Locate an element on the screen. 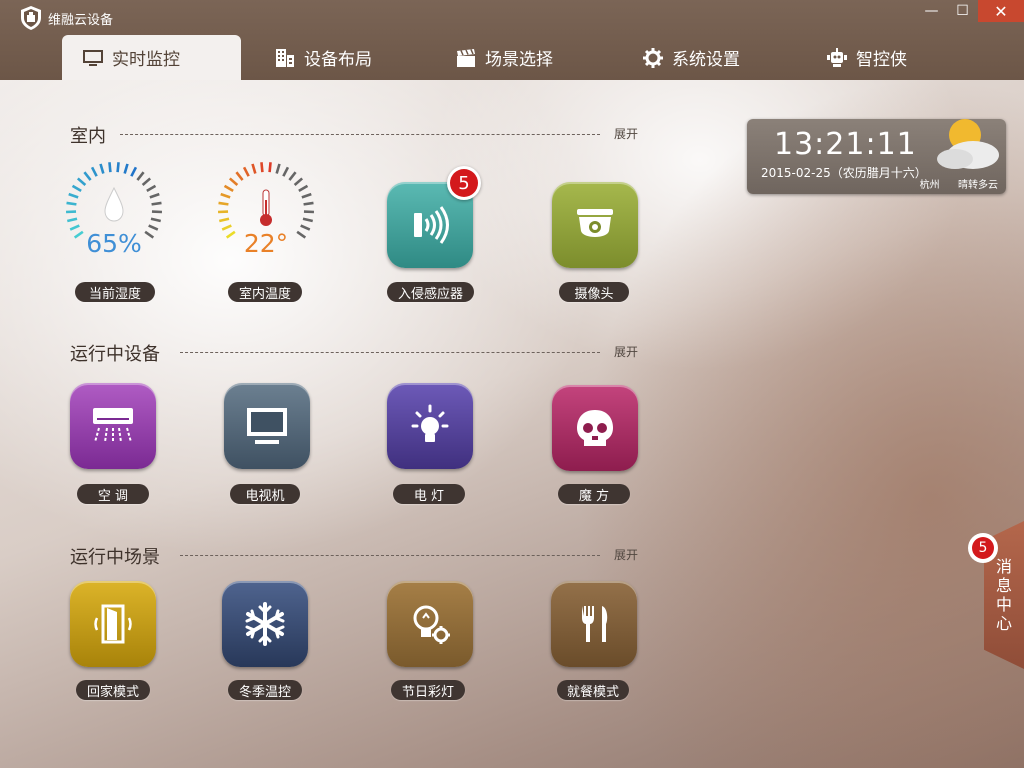 The width and height of the screenshot is (1024, 768). home-mode-button is located at coordinates (113, 624).